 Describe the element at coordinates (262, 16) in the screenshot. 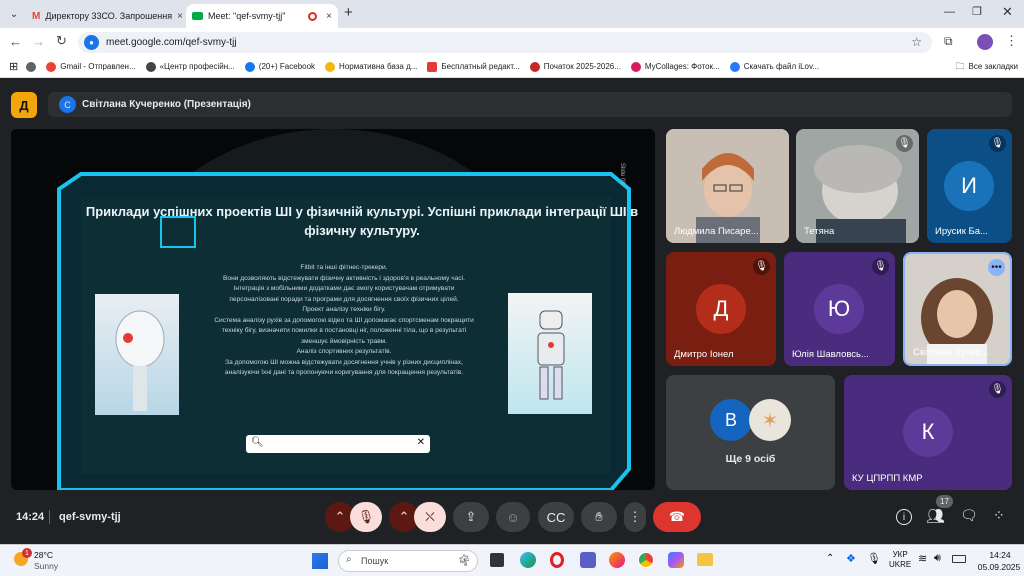

I see `tab-meet: Meet: "qef-svmy-tjj" ×` at that location.